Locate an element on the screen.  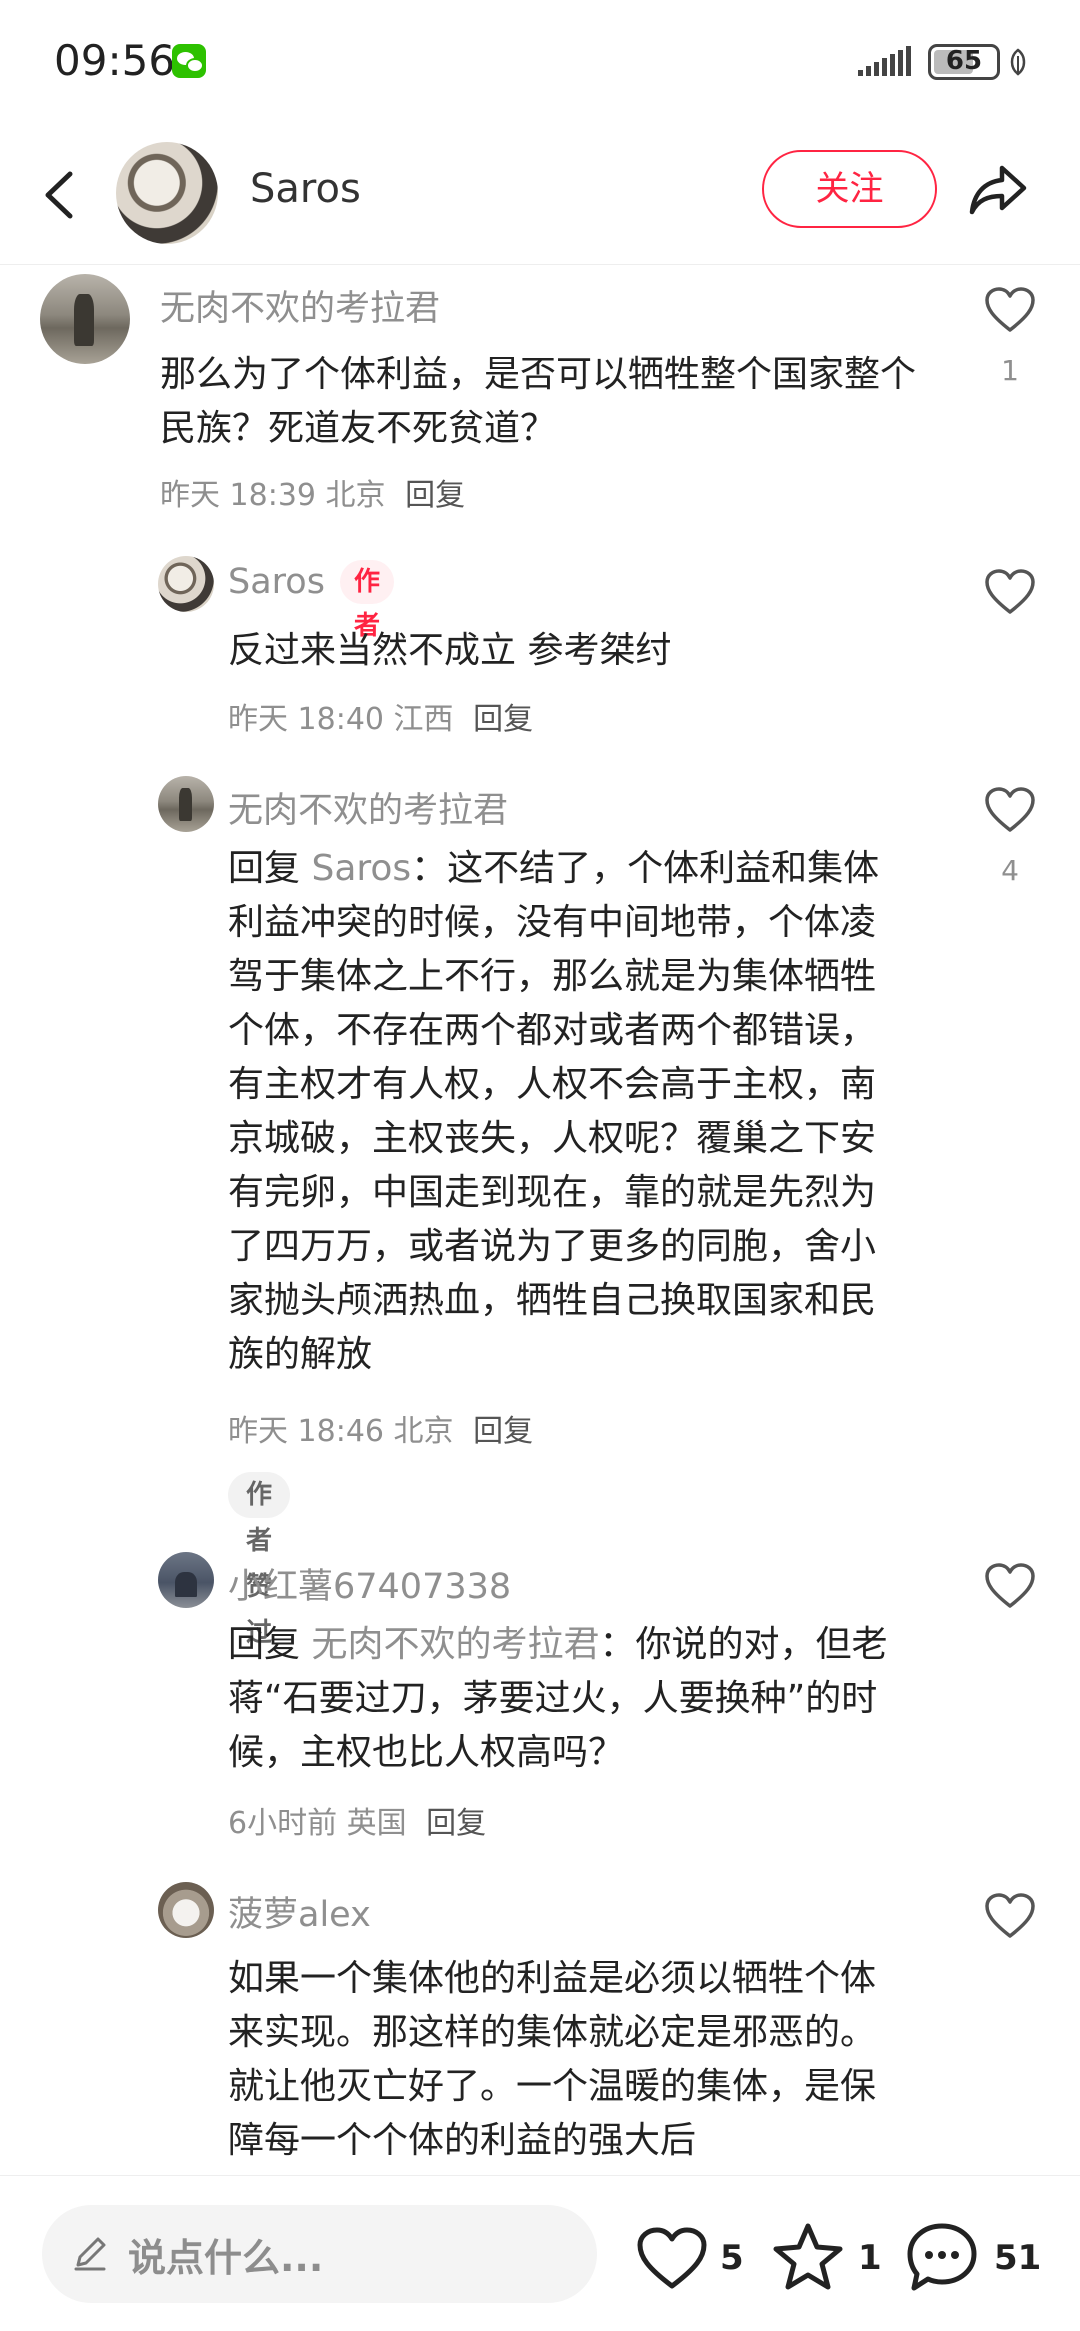
comment-time-location: 昨天 18:46 北京 is located at coordinates (341, 1431).